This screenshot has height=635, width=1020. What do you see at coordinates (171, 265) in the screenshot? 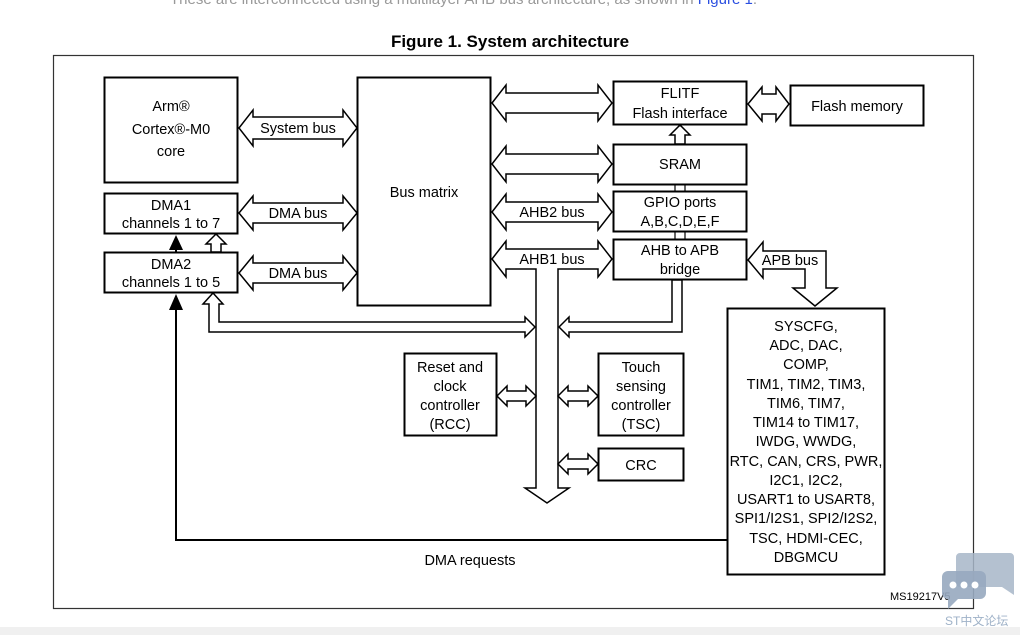
I see `dma2-label-1: DMA2` at bounding box center [171, 265].